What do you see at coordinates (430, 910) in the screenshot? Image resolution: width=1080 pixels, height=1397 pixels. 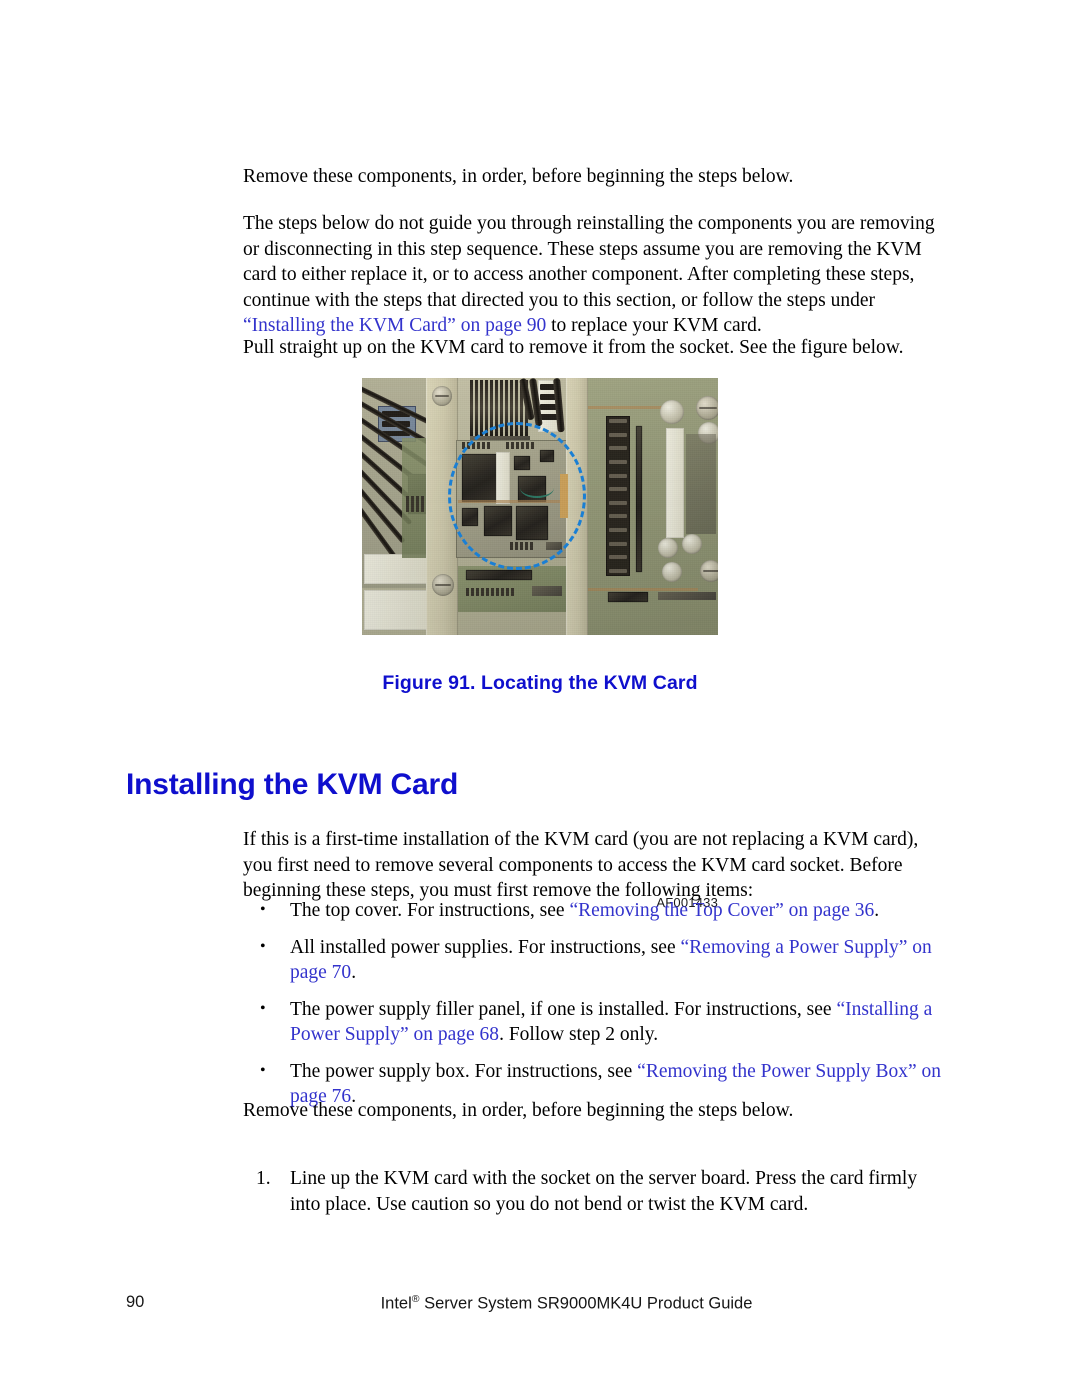 I see `bullet-lead-text: The top cover. For instructions, see` at bounding box center [430, 910].